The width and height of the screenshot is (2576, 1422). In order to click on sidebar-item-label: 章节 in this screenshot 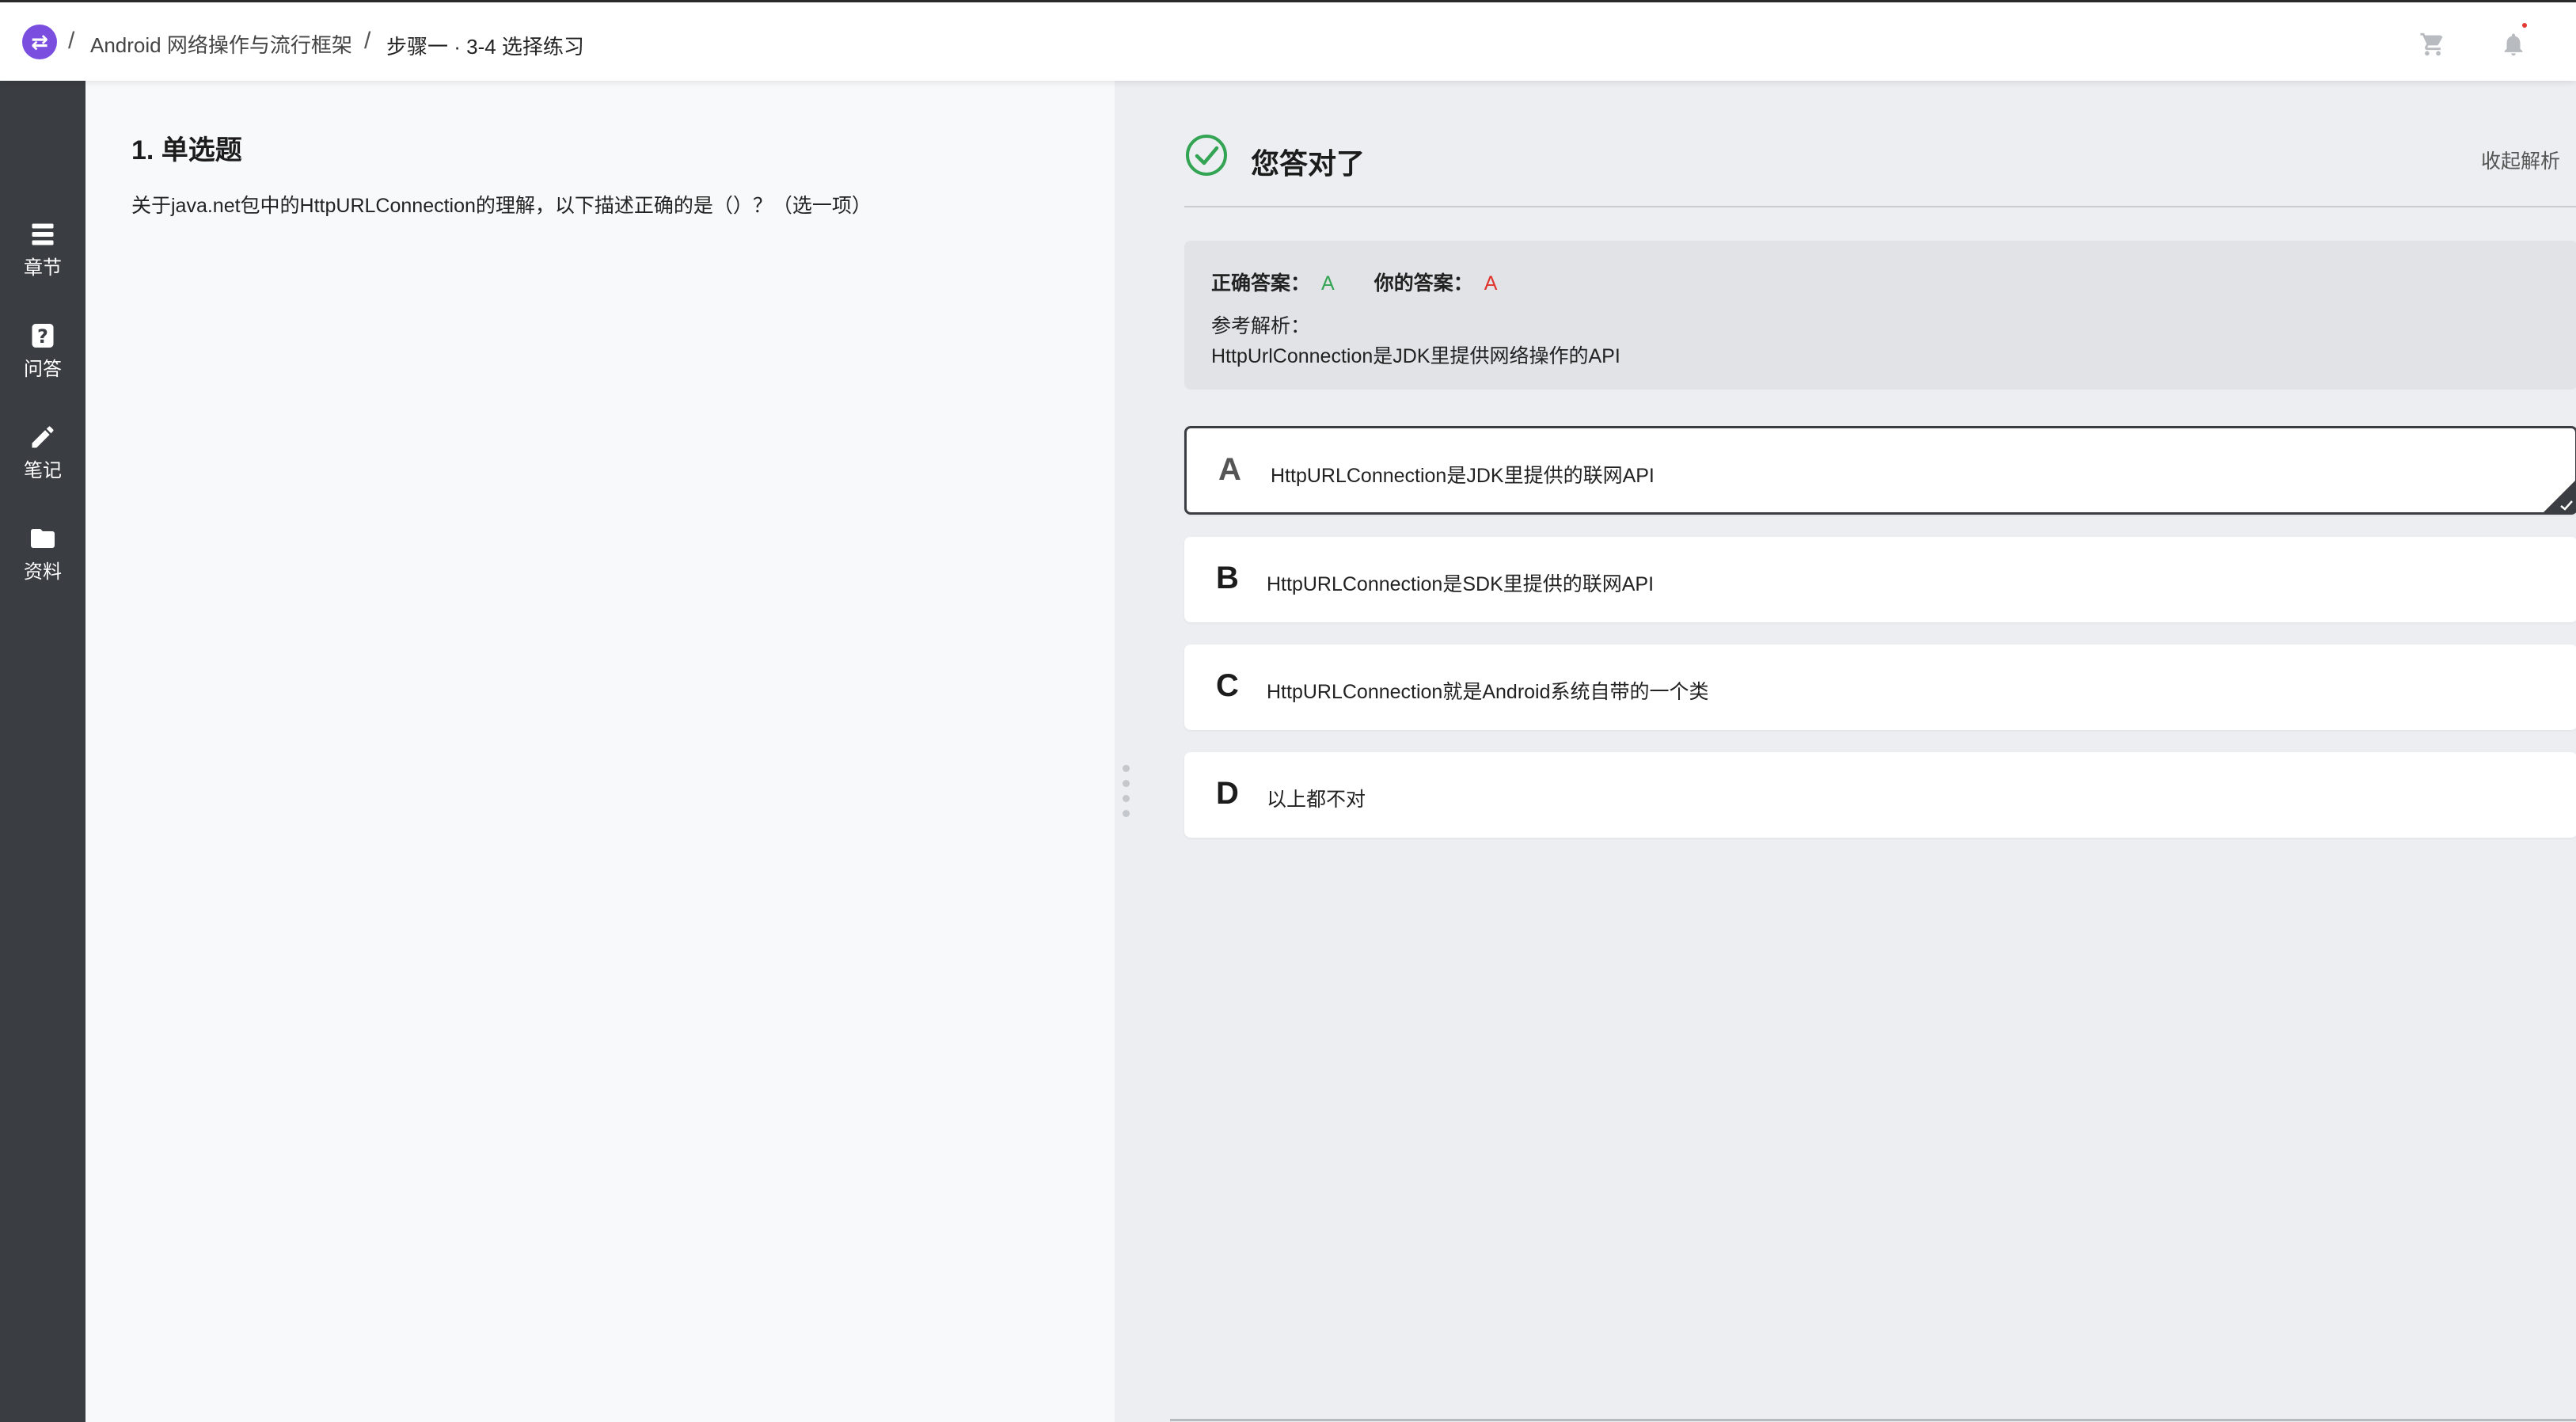, I will do `click(43, 268)`.